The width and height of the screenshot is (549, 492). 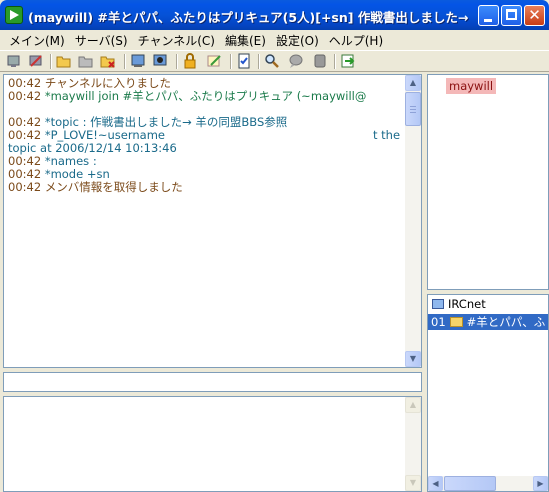 I want to click on info-pane: ▲ ▼, so click(x=212, y=444).